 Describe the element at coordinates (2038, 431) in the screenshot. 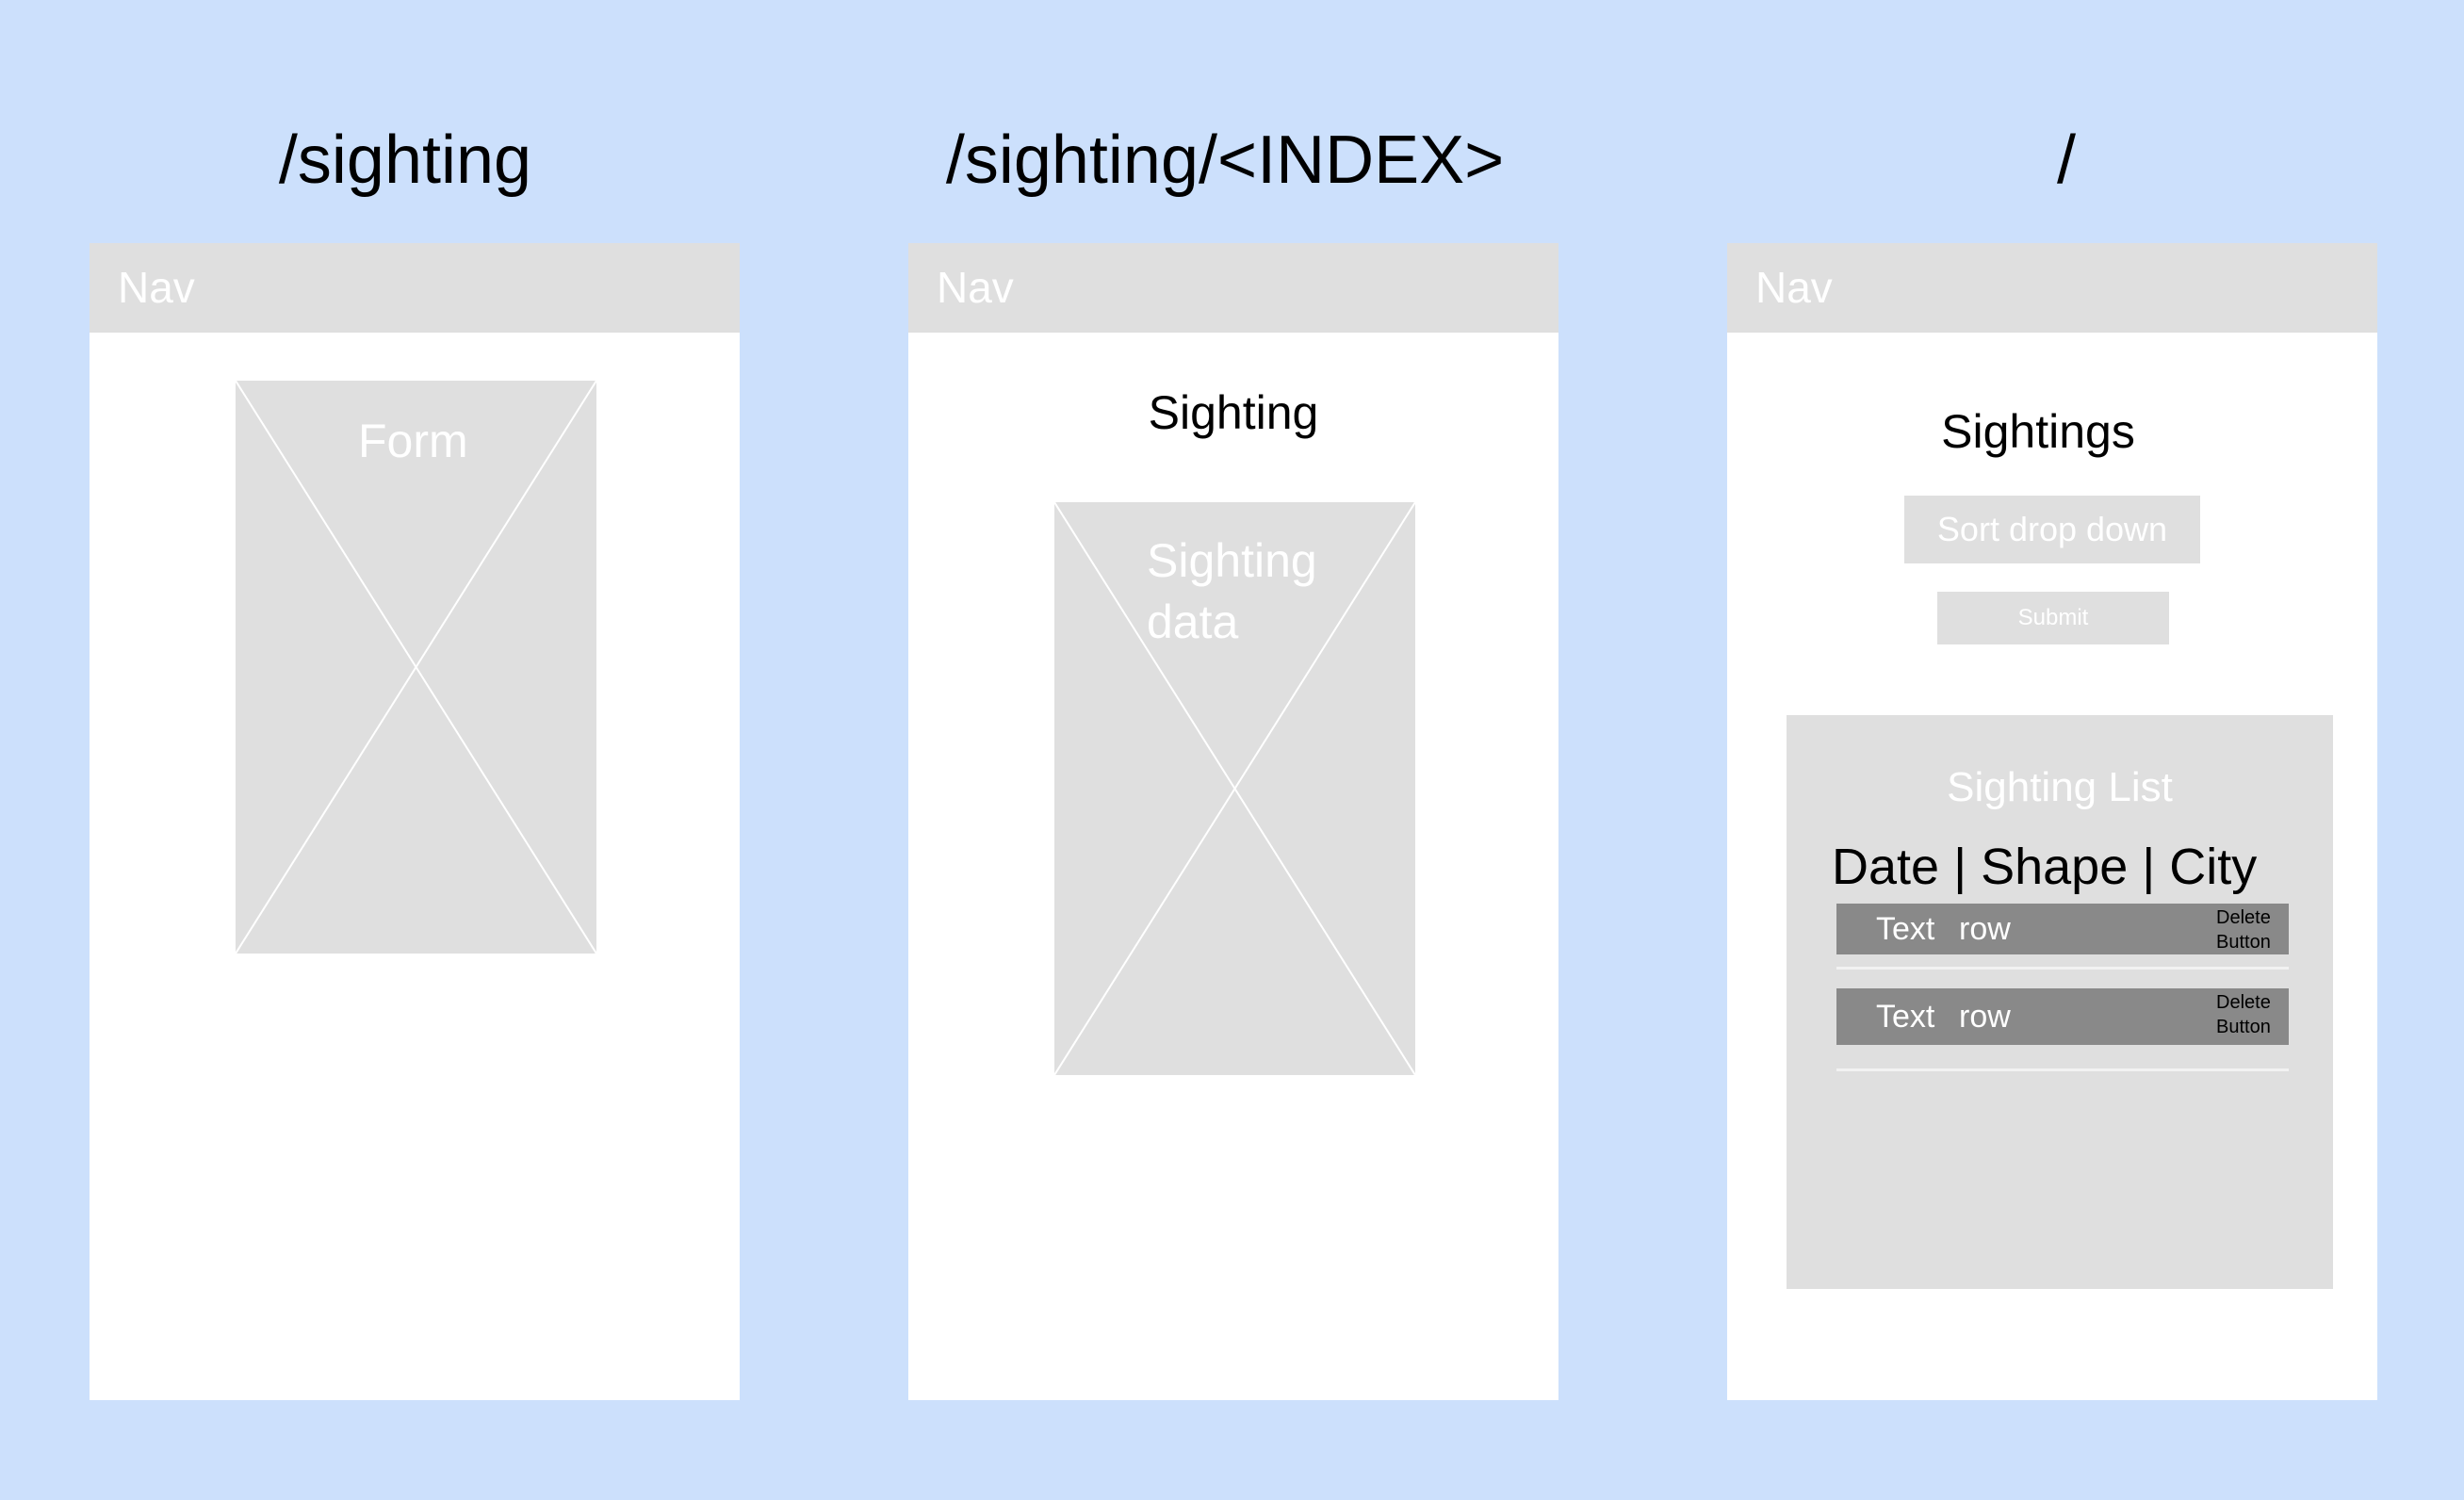

I see `sightings-heading: Sightings` at that location.